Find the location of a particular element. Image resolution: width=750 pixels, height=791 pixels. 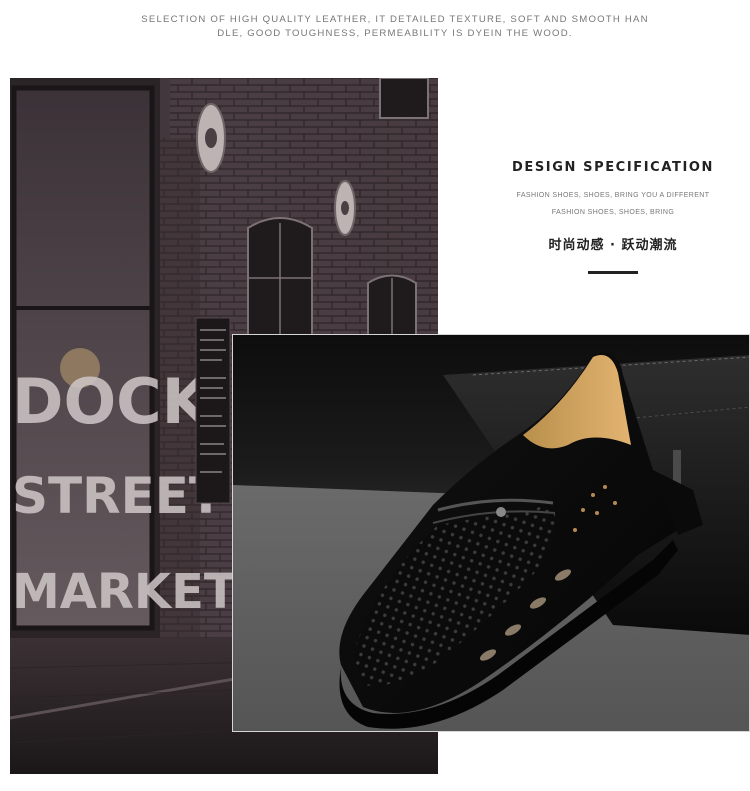

sign-dock: DOCK is located at coordinates (112, 401).